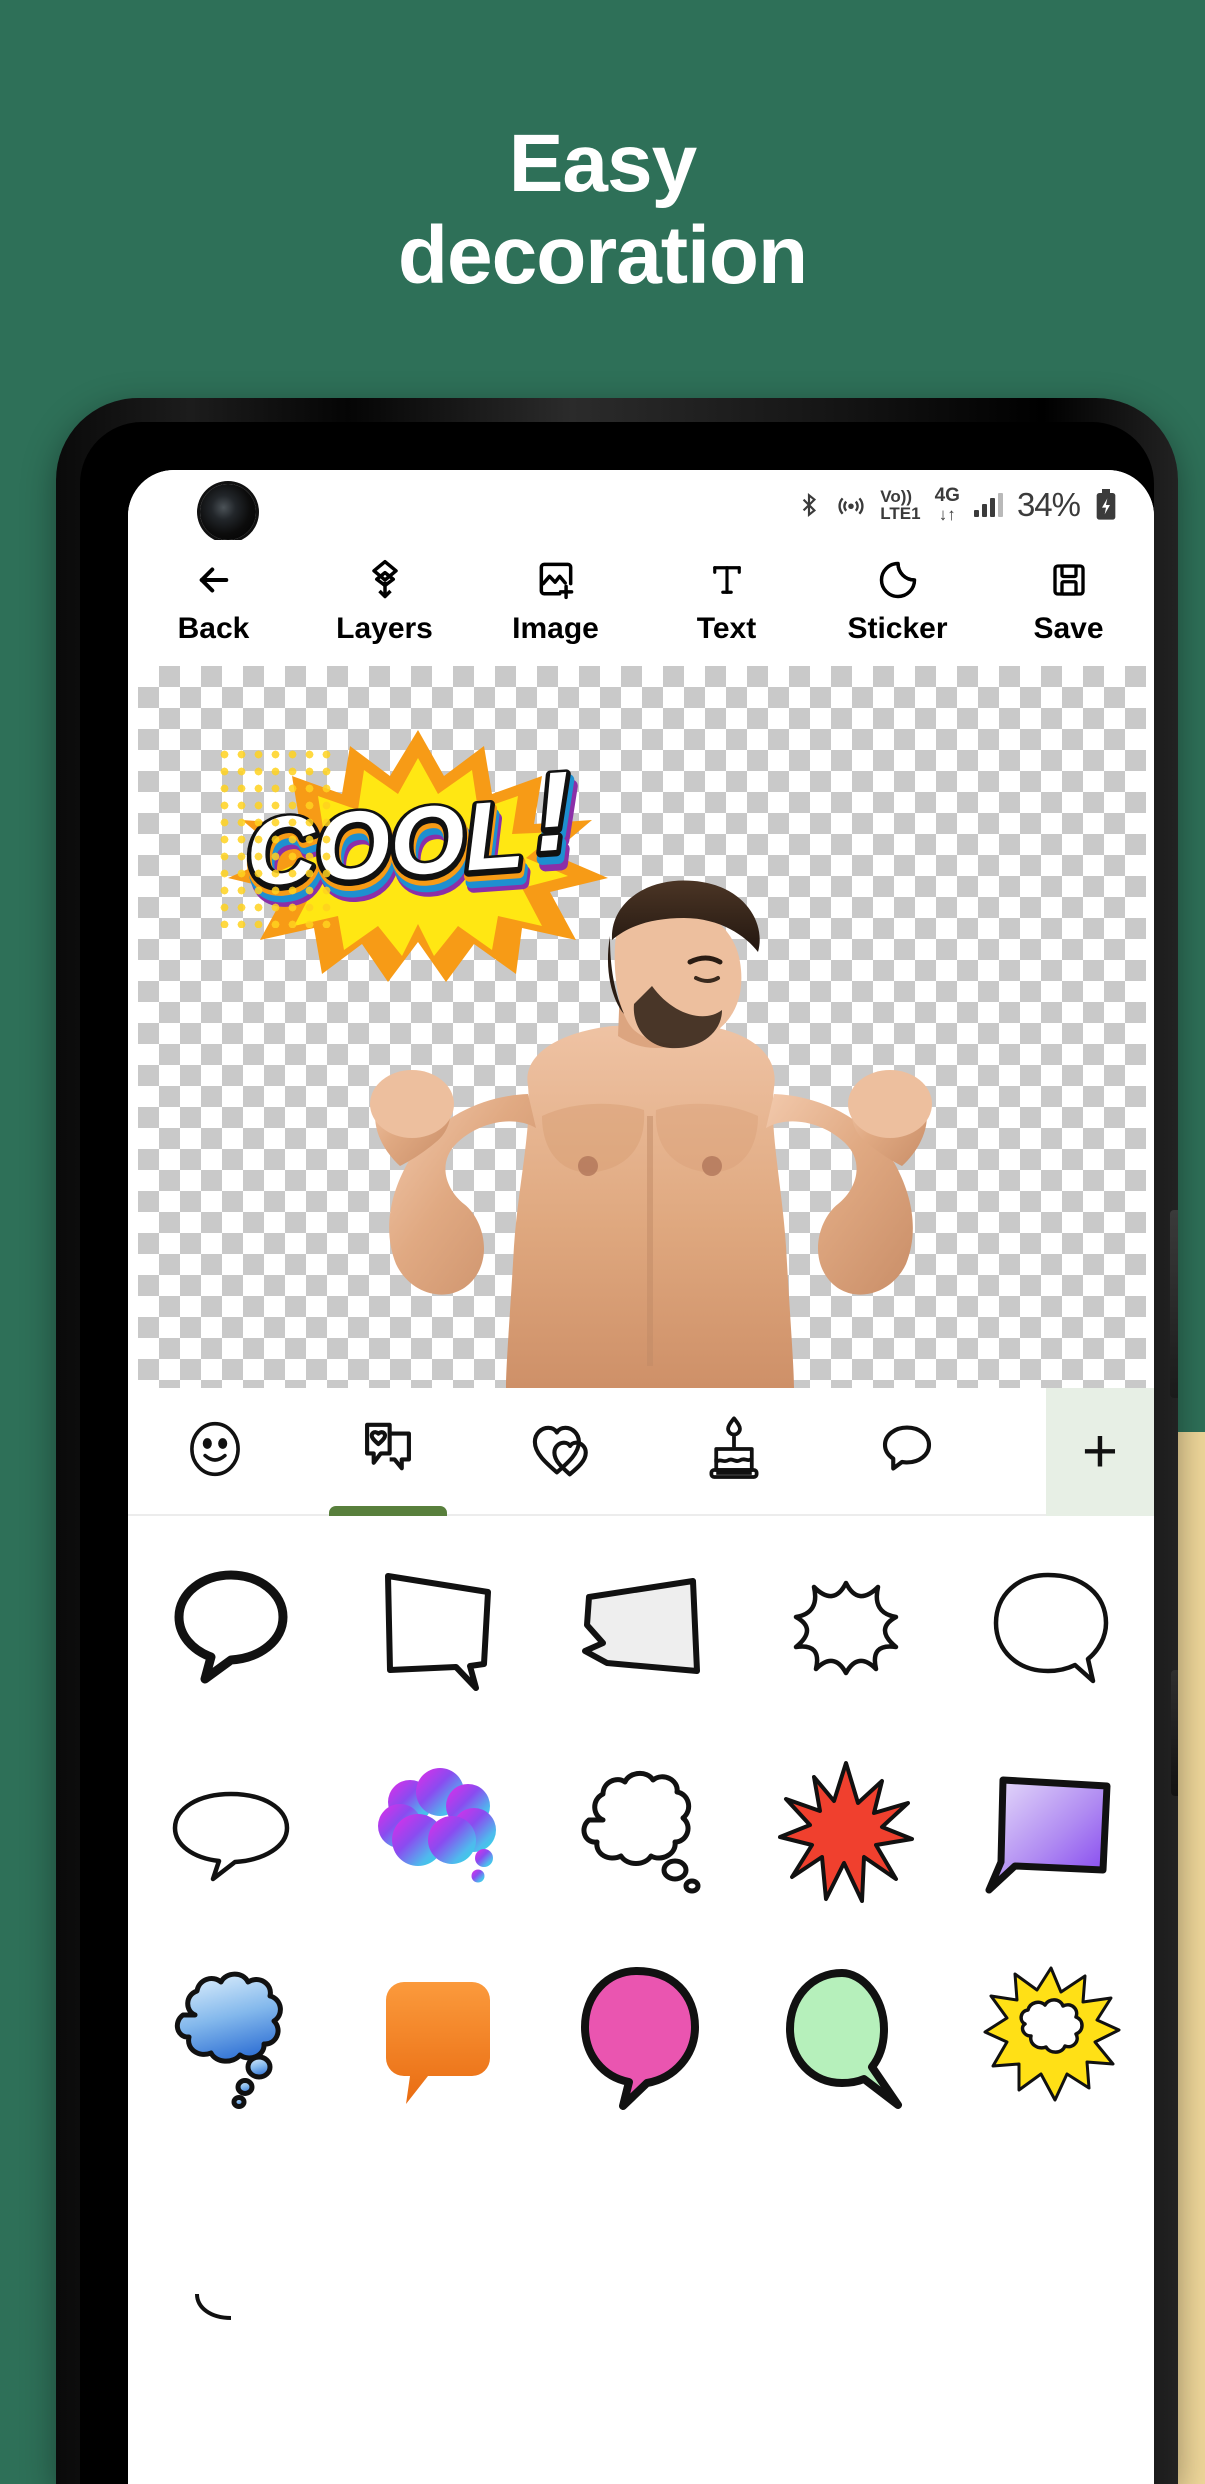  I want to click on toolbar-button-image: Image, so click(556, 600).